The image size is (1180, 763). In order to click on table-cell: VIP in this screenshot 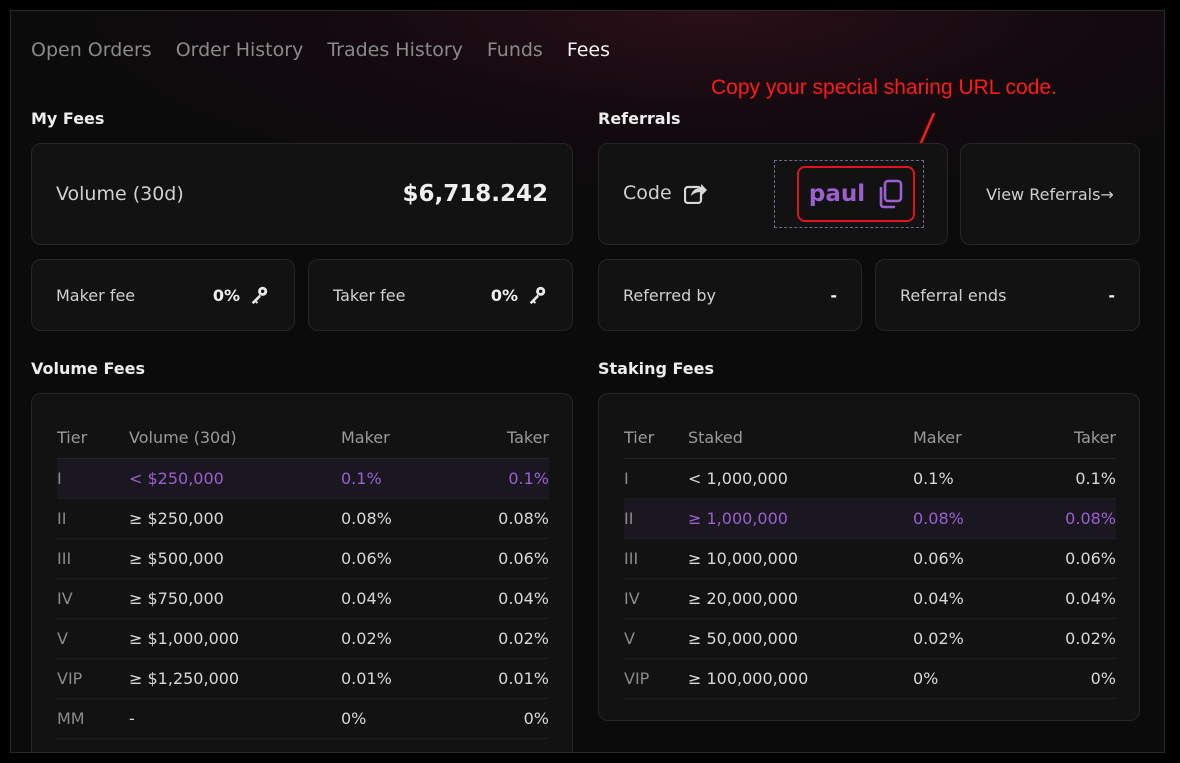, I will do `click(93, 678)`.